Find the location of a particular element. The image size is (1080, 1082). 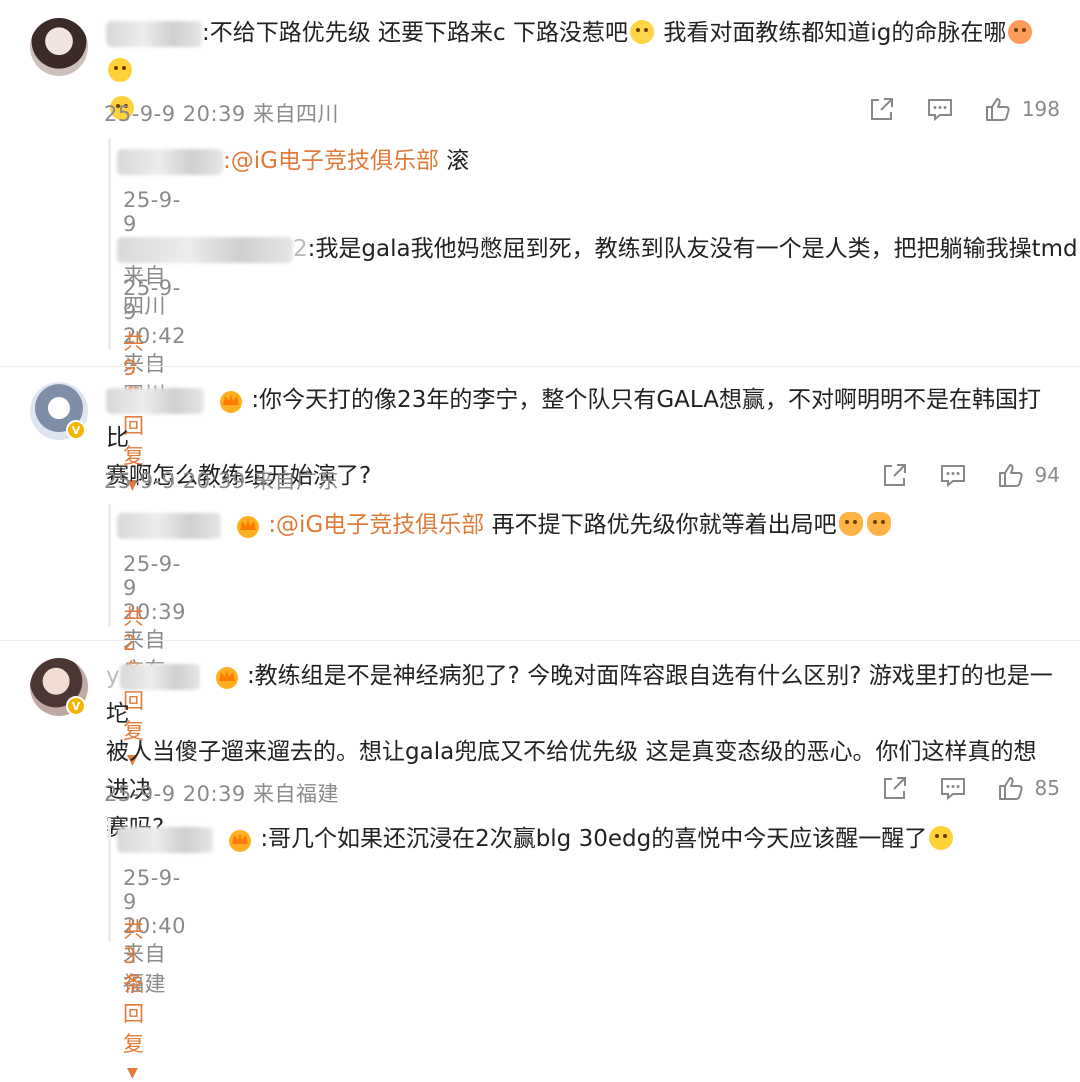

caret-down-icon: ▼ is located at coordinates (132, 1073).